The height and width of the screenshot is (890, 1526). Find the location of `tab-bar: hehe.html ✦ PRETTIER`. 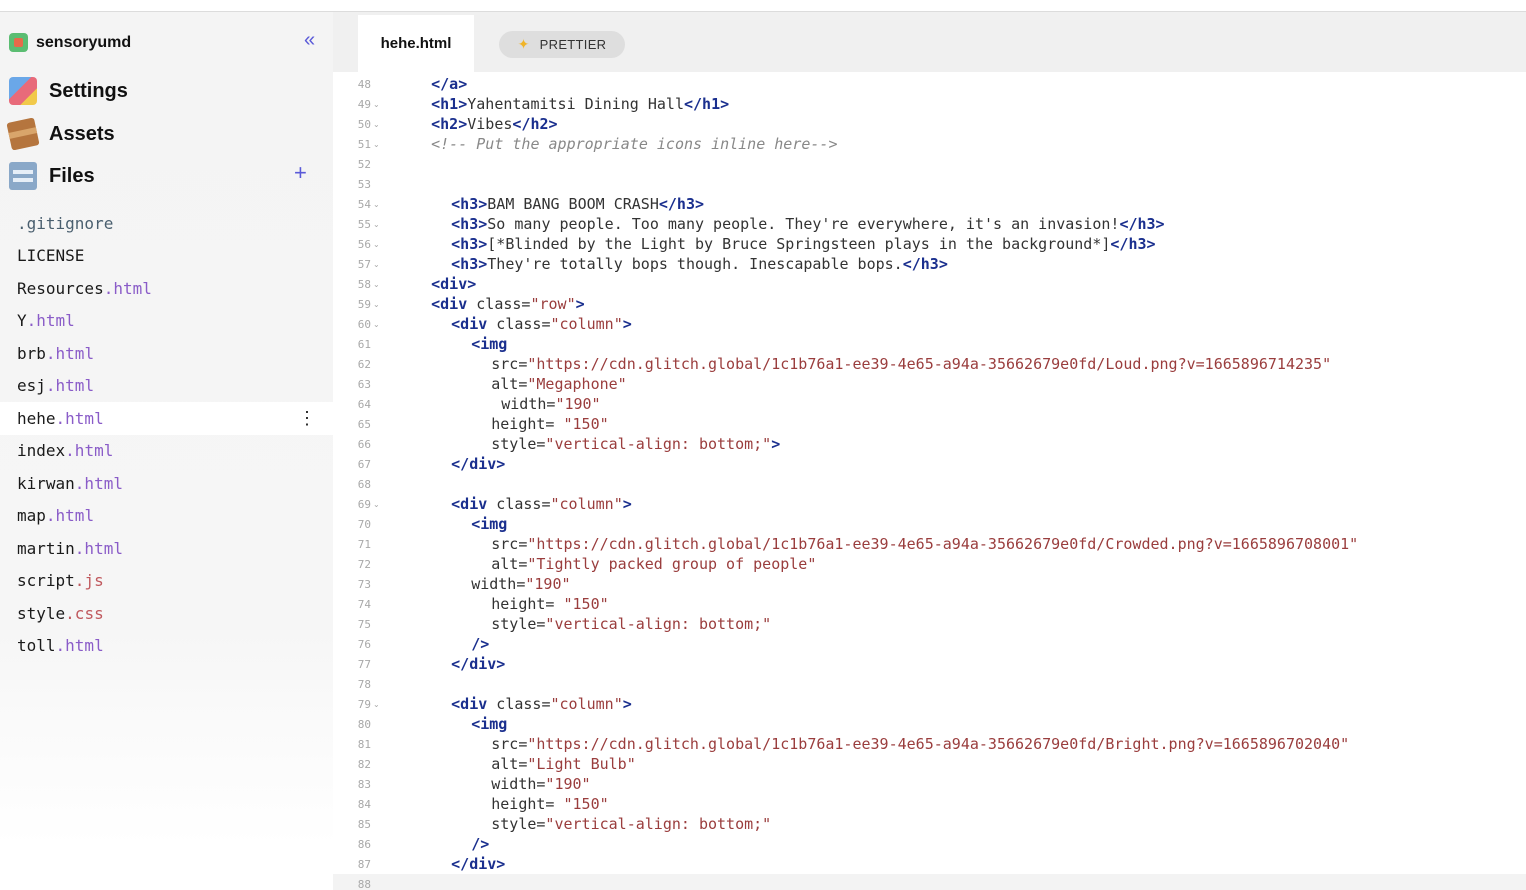

tab-bar: hehe.html ✦ PRETTIER is located at coordinates (929, 42).